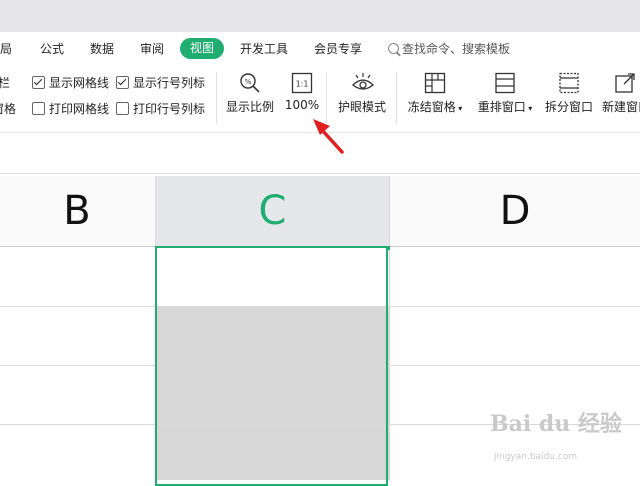  I want to click on watermark-url: jingyan.baidu.com, so click(536, 457).